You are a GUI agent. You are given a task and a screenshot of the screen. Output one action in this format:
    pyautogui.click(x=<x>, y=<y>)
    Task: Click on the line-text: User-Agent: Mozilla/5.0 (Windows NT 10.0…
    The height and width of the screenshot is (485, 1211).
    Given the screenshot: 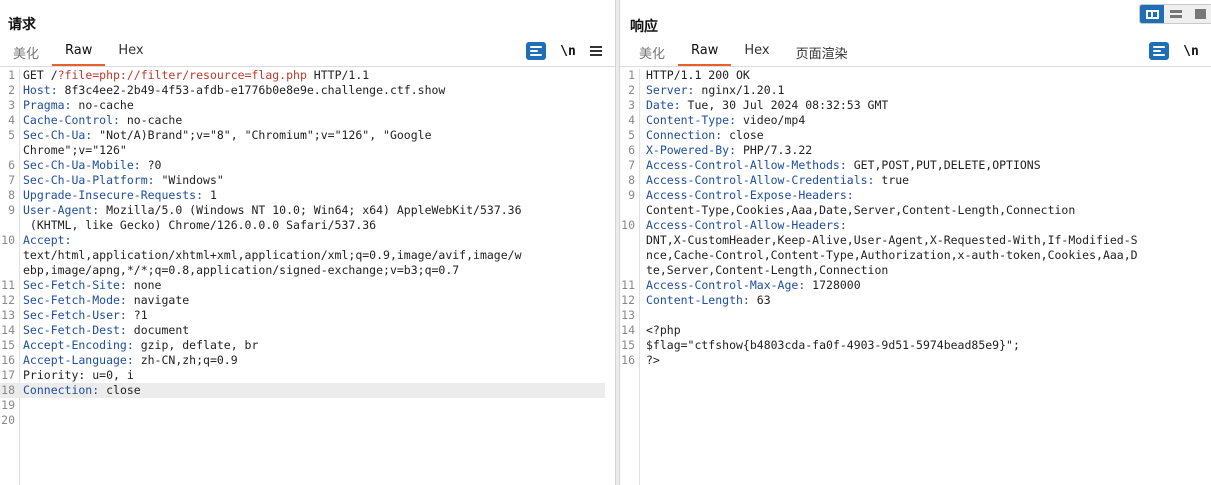 What is the action you would take?
    pyautogui.click(x=272, y=210)
    